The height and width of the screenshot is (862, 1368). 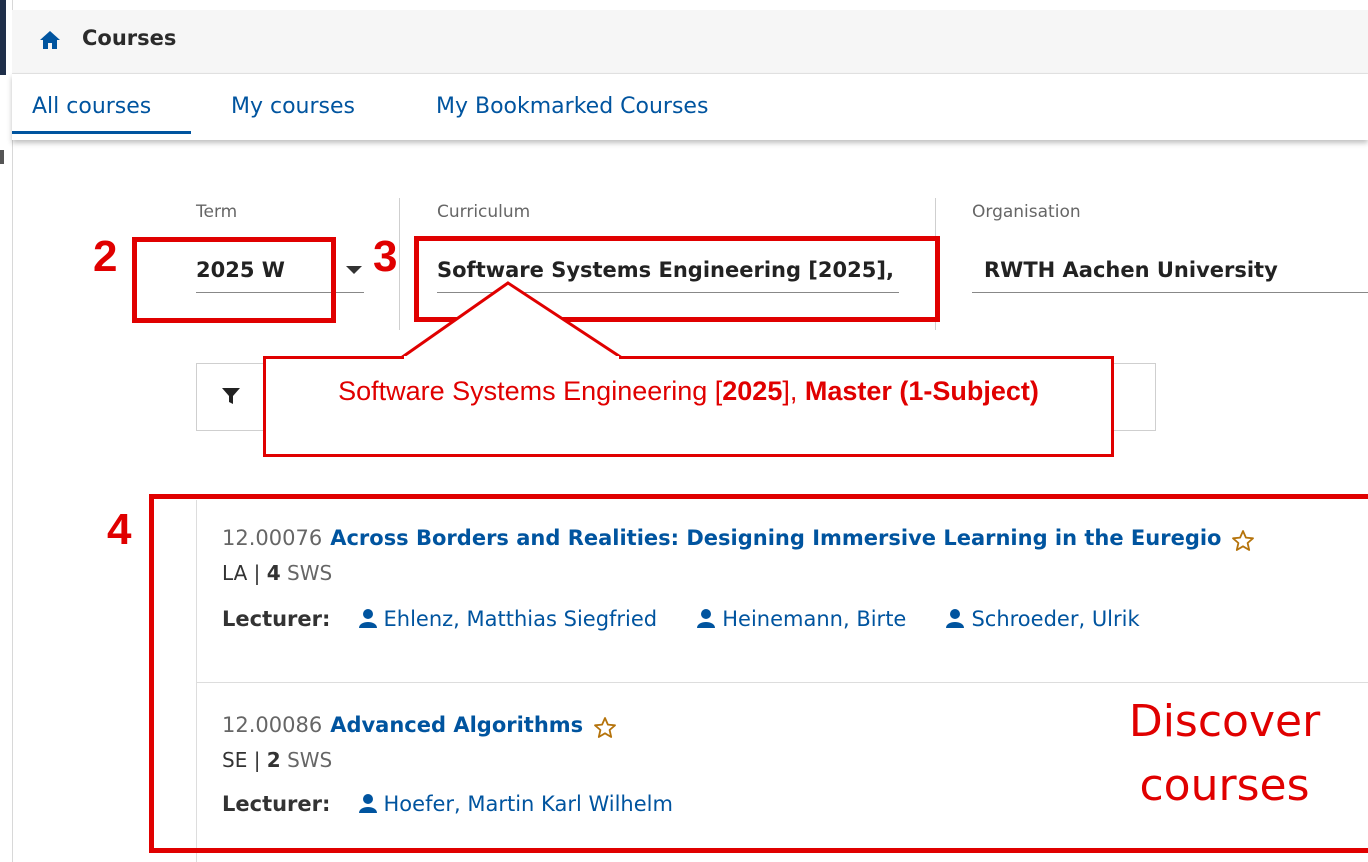 I want to click on discover-courses-callout: Discover courses, so click(x=1224, y=754).